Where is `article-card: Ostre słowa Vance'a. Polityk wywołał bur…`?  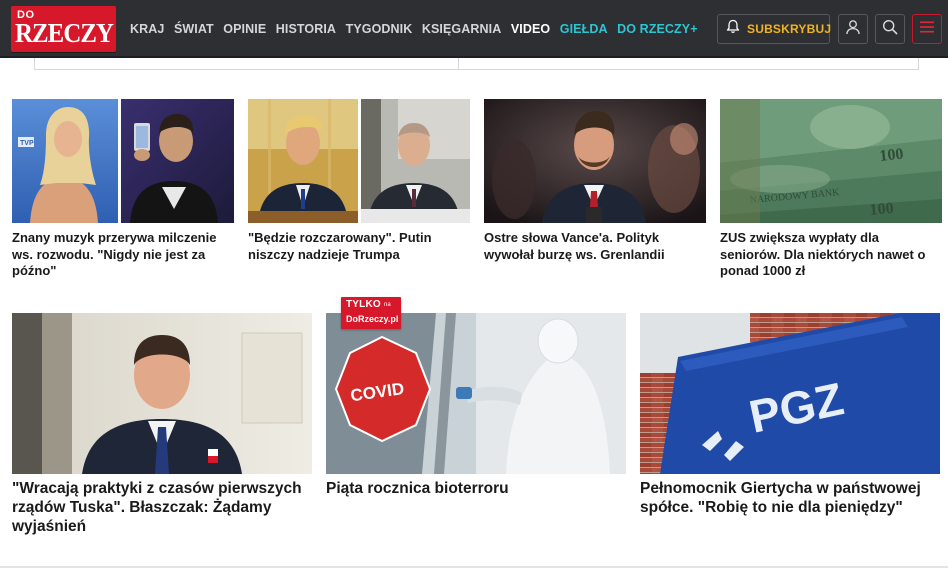
article-card: Ostre słowa Vance'a. Polityk wywołał bur… is located at coordinates (595, 190).